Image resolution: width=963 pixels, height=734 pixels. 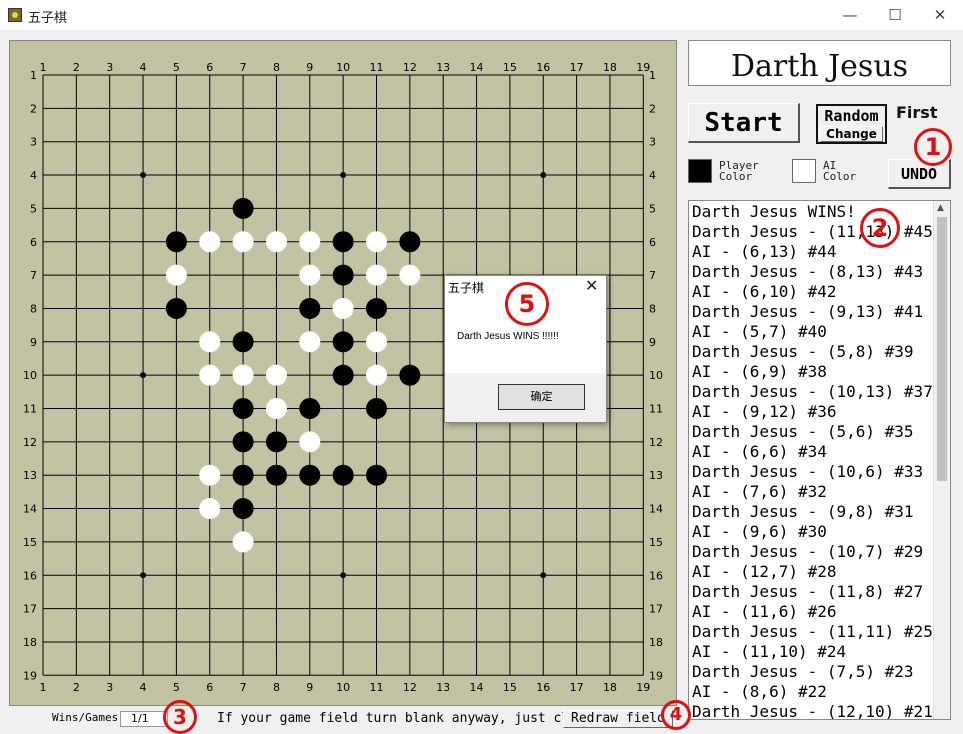 What do you see at coordinates (812, 231) in the screenshot?
I see `log-entry: Darth Jesus - (11,13) #45` at bounding box center [812, 231].